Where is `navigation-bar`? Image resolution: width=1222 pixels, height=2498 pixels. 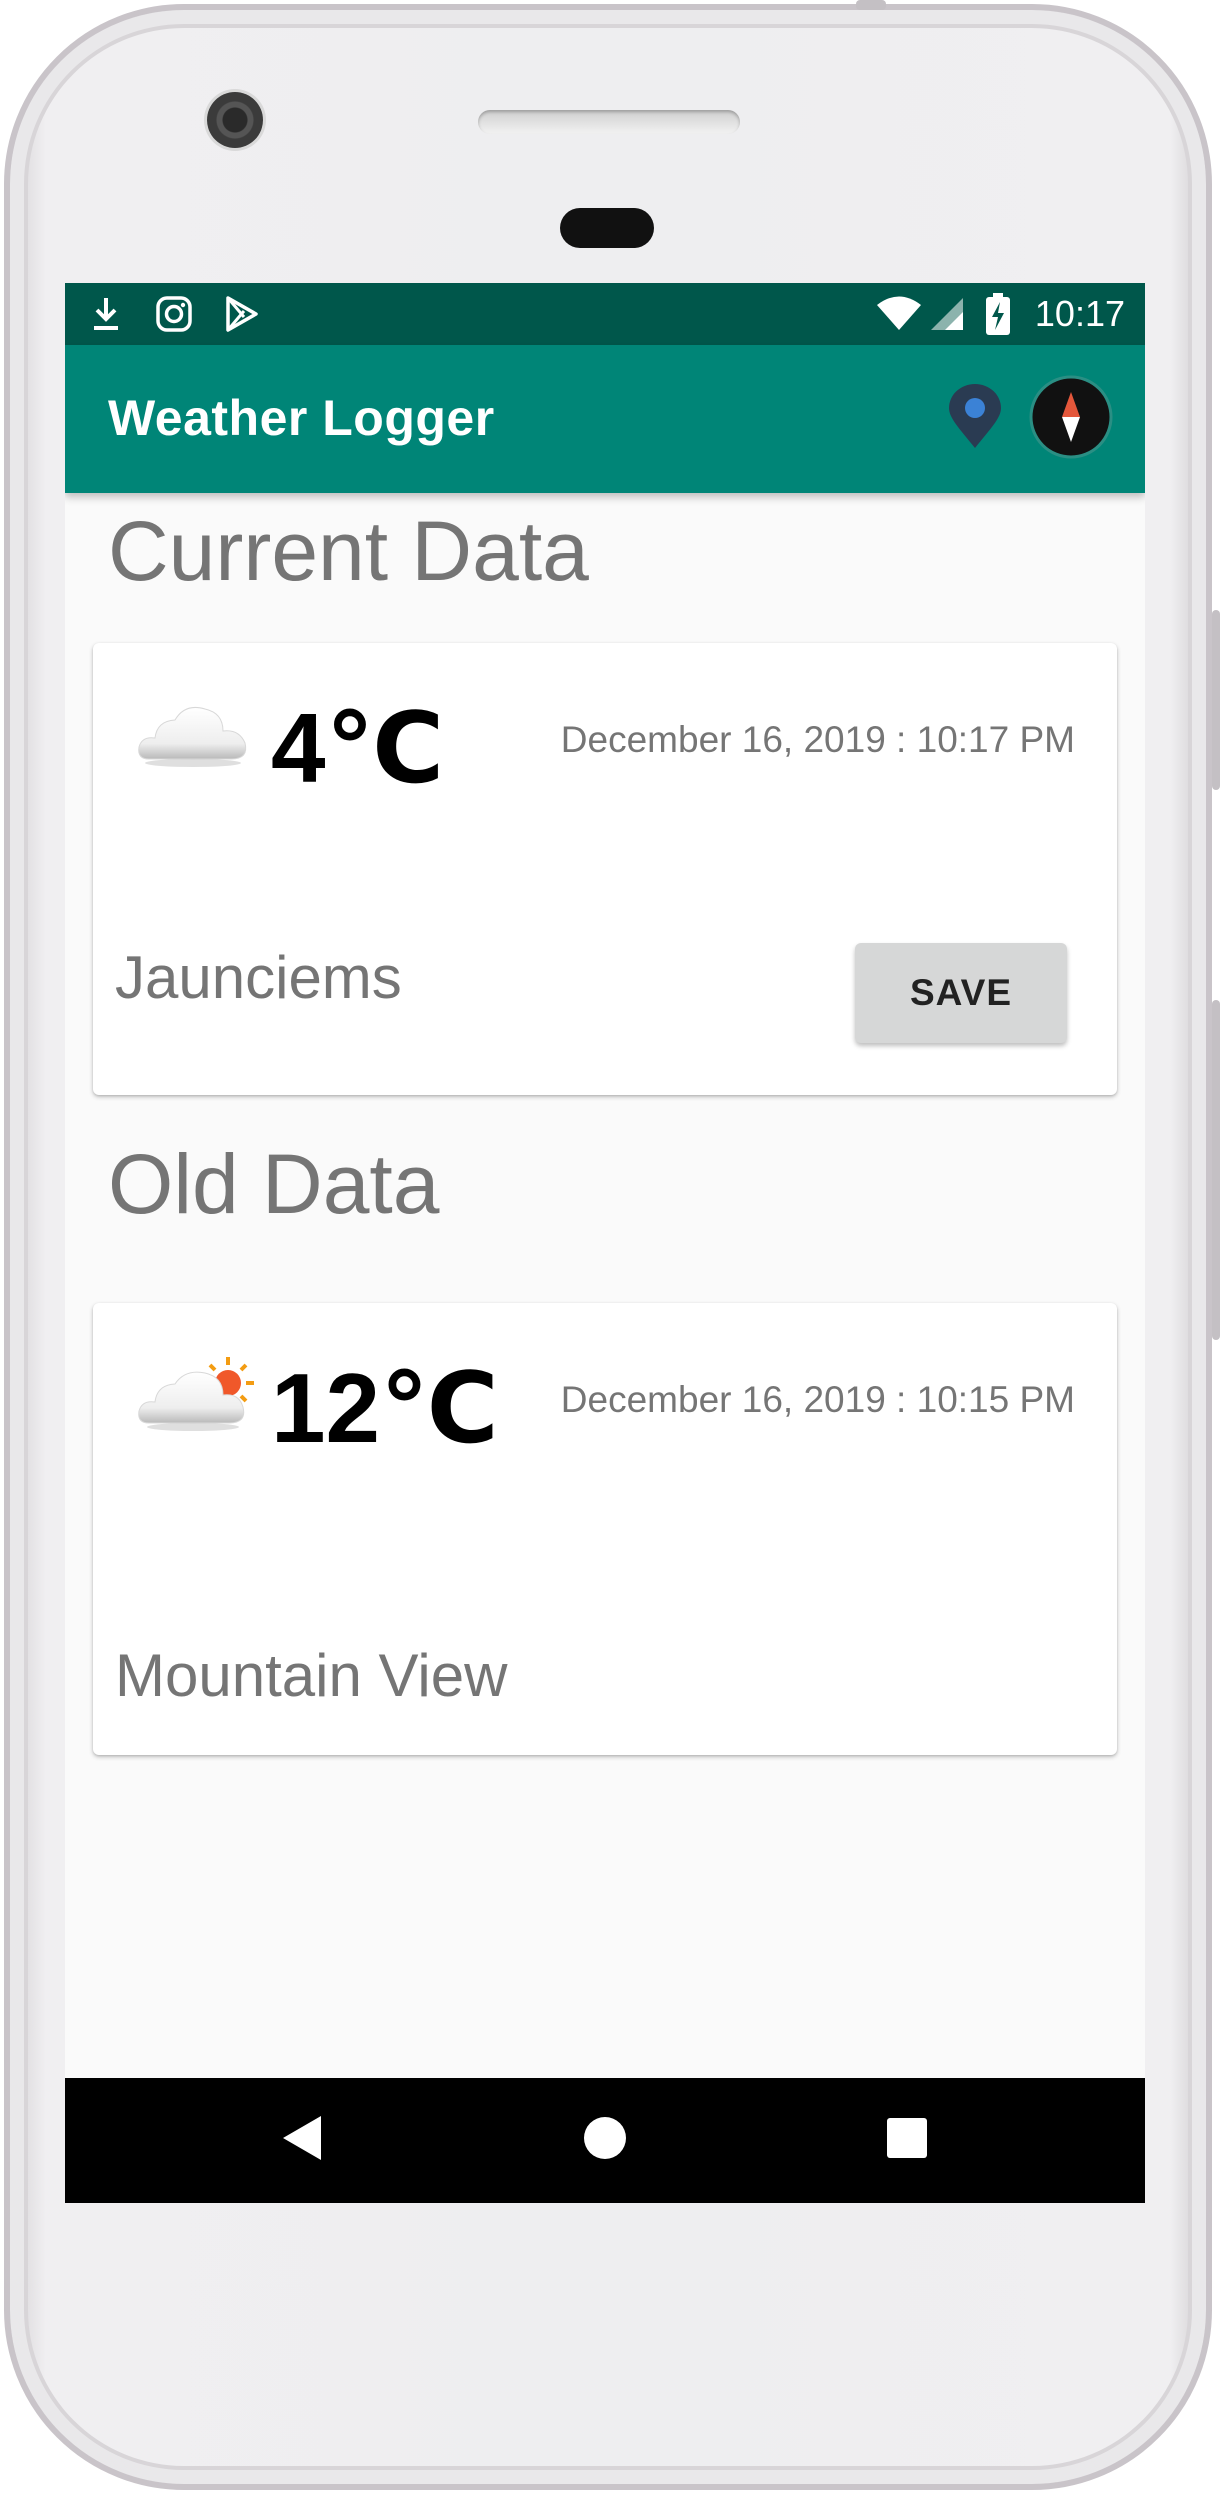 navigation-bar is located at coordinates (605, 2140).